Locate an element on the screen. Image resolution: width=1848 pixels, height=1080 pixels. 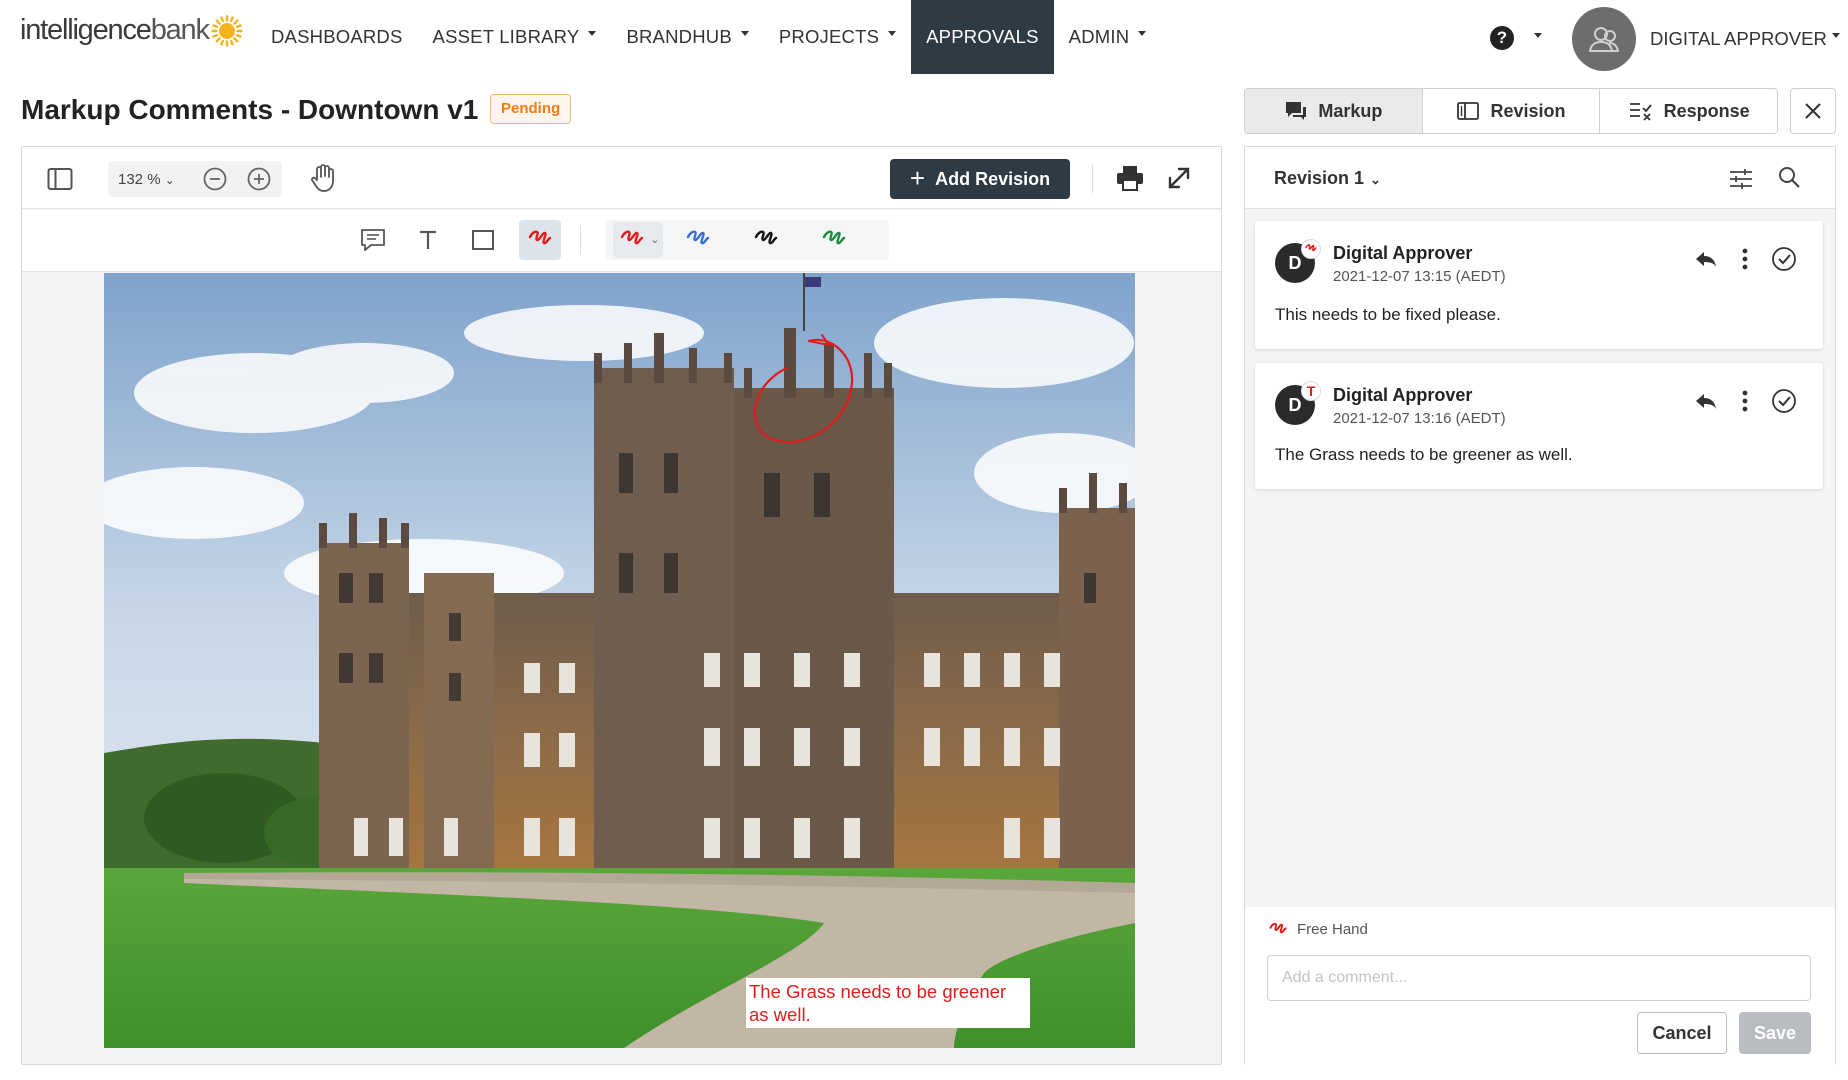
pan-hand-icon is located at coordinates (323, 178).